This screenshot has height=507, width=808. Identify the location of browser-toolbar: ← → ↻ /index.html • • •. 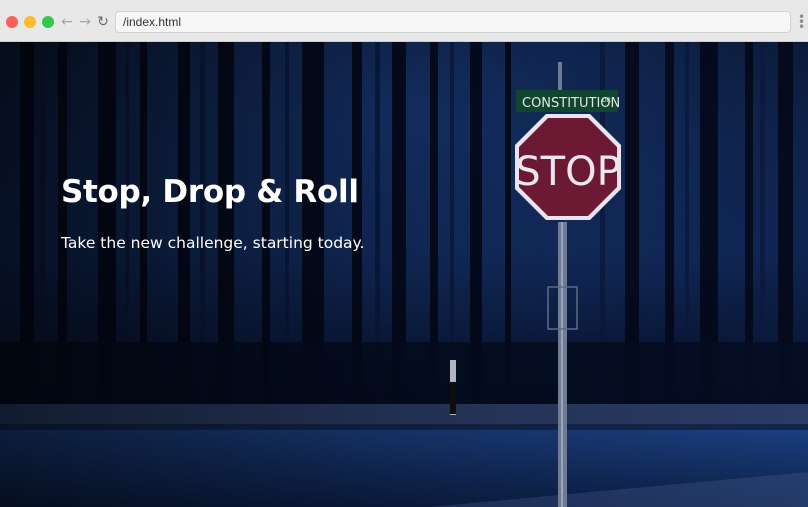
(404, 21).